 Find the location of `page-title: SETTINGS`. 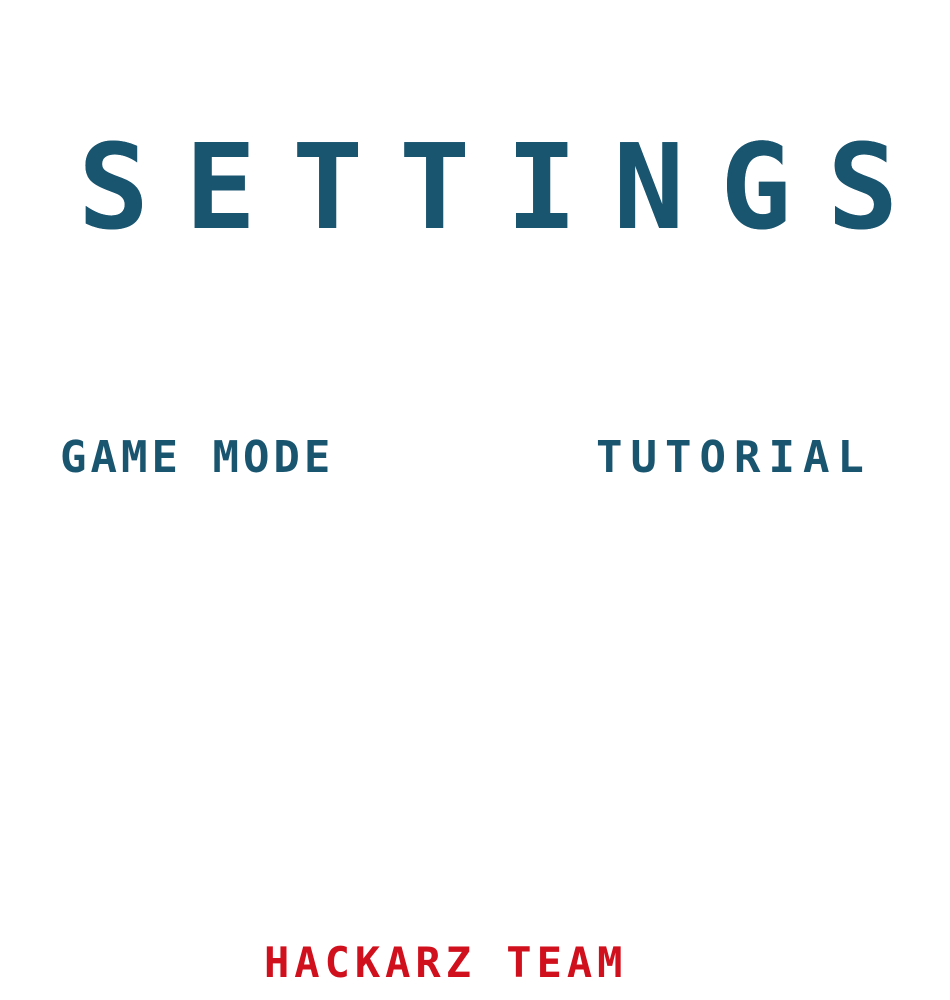

page-title: SETTINGS is located at coordinates (506, 187).